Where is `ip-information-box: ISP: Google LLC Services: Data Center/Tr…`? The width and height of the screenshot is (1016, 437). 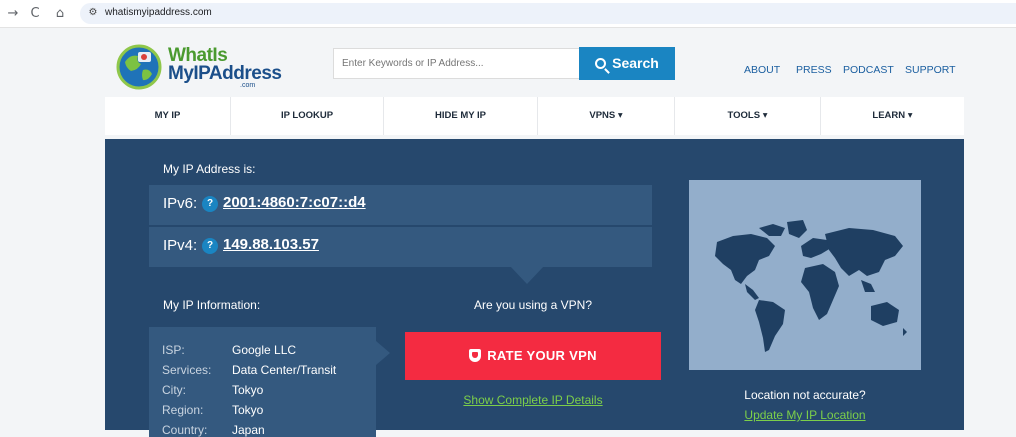
ip-information-box: ISP: Google LLC Services: Data Center/Tr… is located at coordinates (269, 382).